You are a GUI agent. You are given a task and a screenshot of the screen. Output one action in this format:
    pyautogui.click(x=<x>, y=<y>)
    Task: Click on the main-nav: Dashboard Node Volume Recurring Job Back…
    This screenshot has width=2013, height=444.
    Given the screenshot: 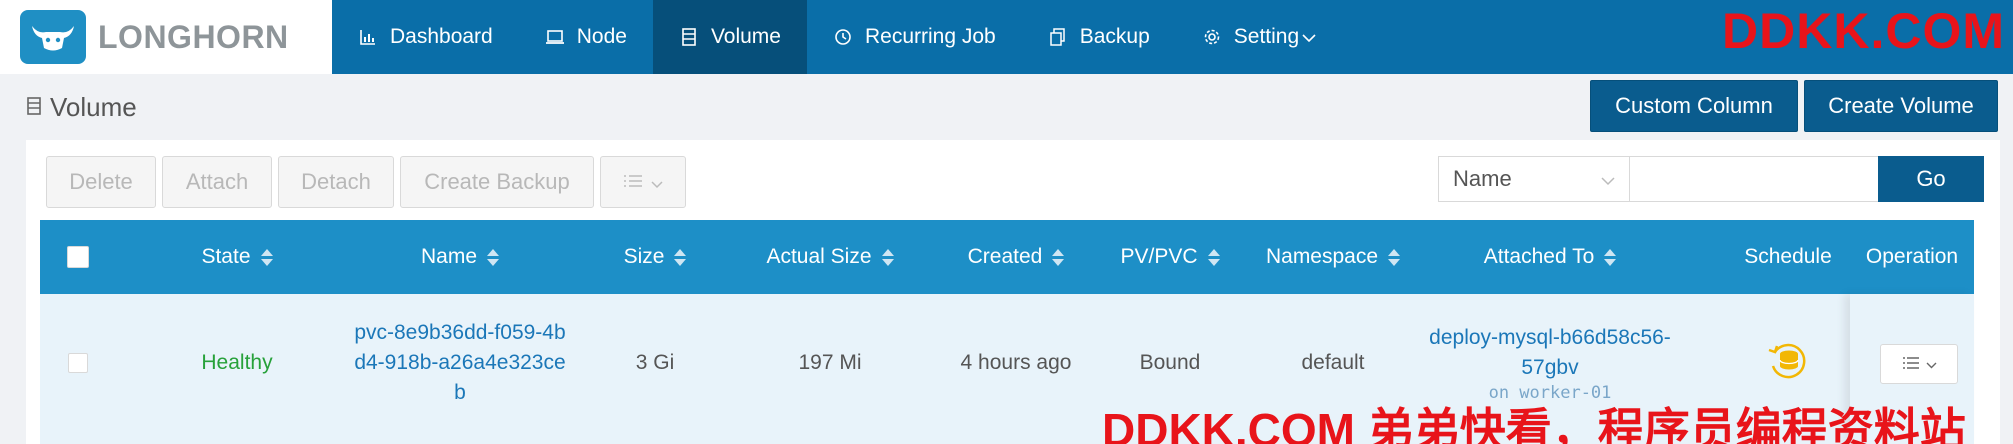 What is the action you would take?
    pyautogui.click(x=837, y=37)
    